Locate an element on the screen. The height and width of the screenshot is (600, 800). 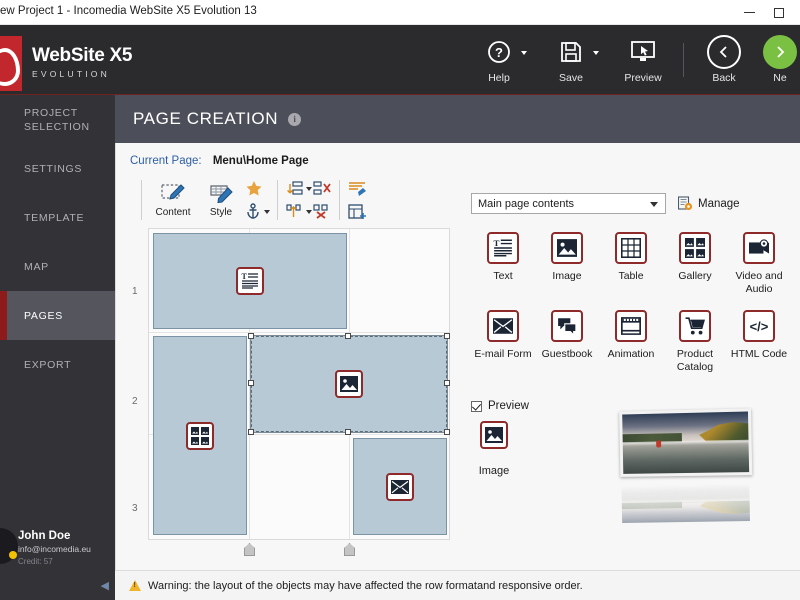
content-label: Content is located at coordinates (173, 212).